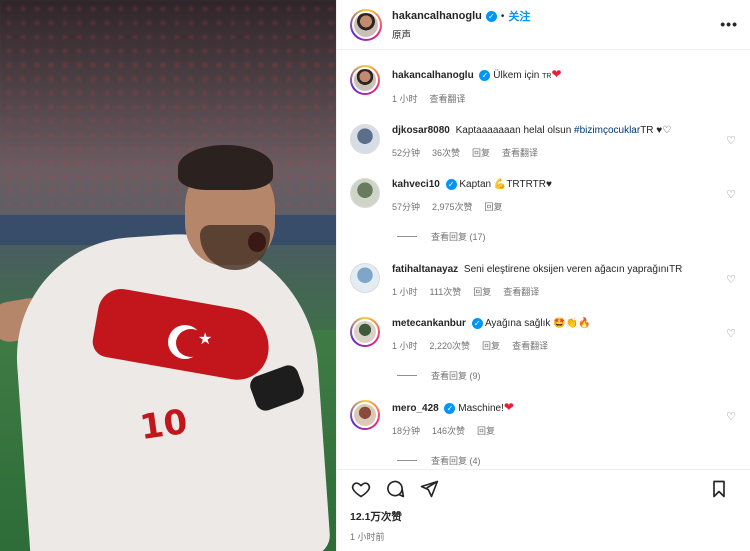  Describe the element at coordinates (416, 184) in the screenshot. I see `commenter-username: kahveci10` at that location.